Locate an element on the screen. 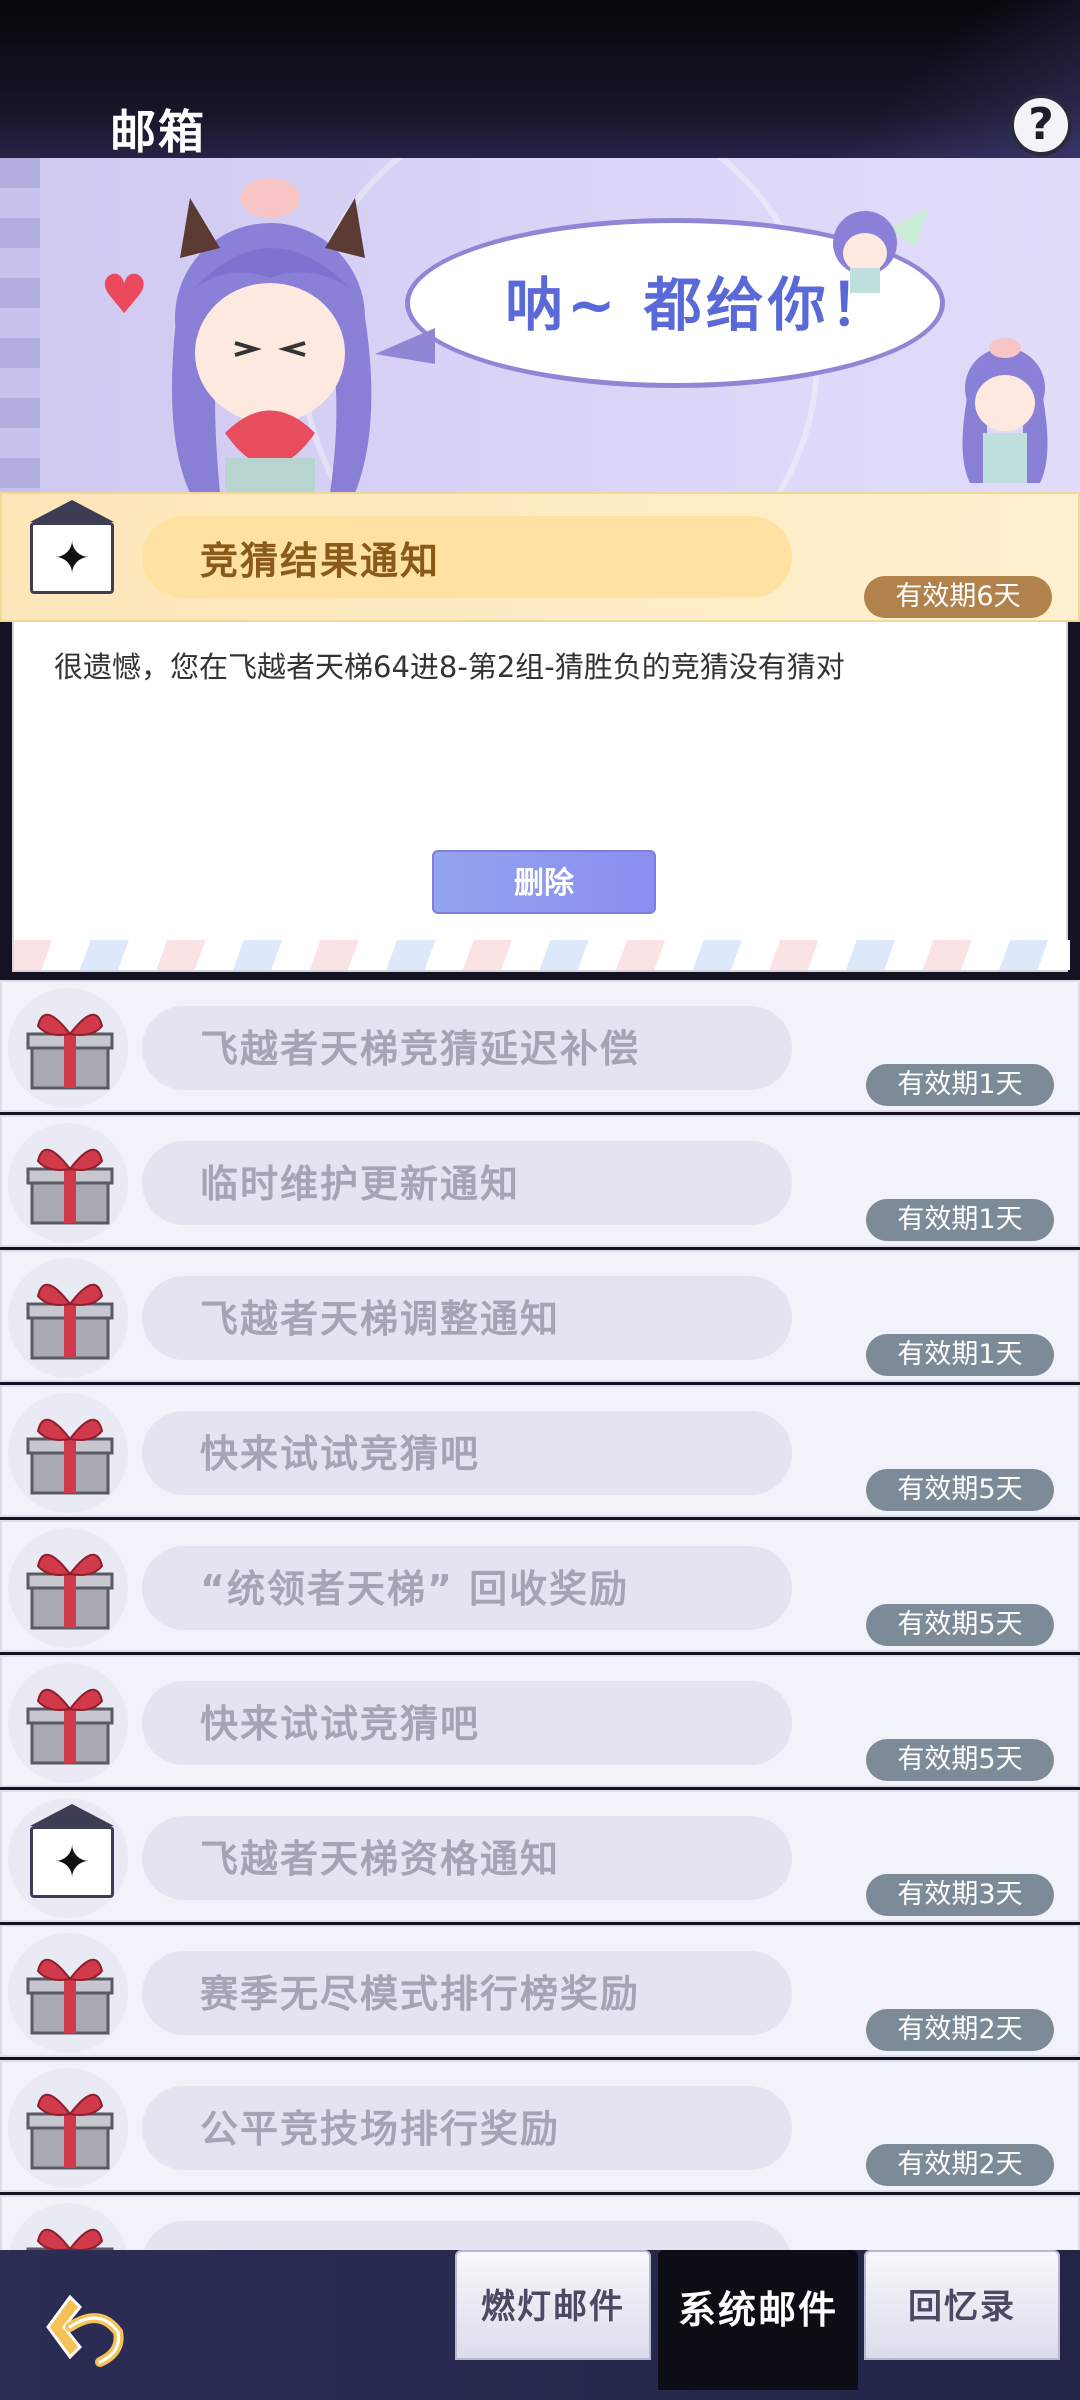 Image resolution: width=1080 pixels, height=2400 pixels. page-title: 邮箱 is located at coordinates (158, 132).